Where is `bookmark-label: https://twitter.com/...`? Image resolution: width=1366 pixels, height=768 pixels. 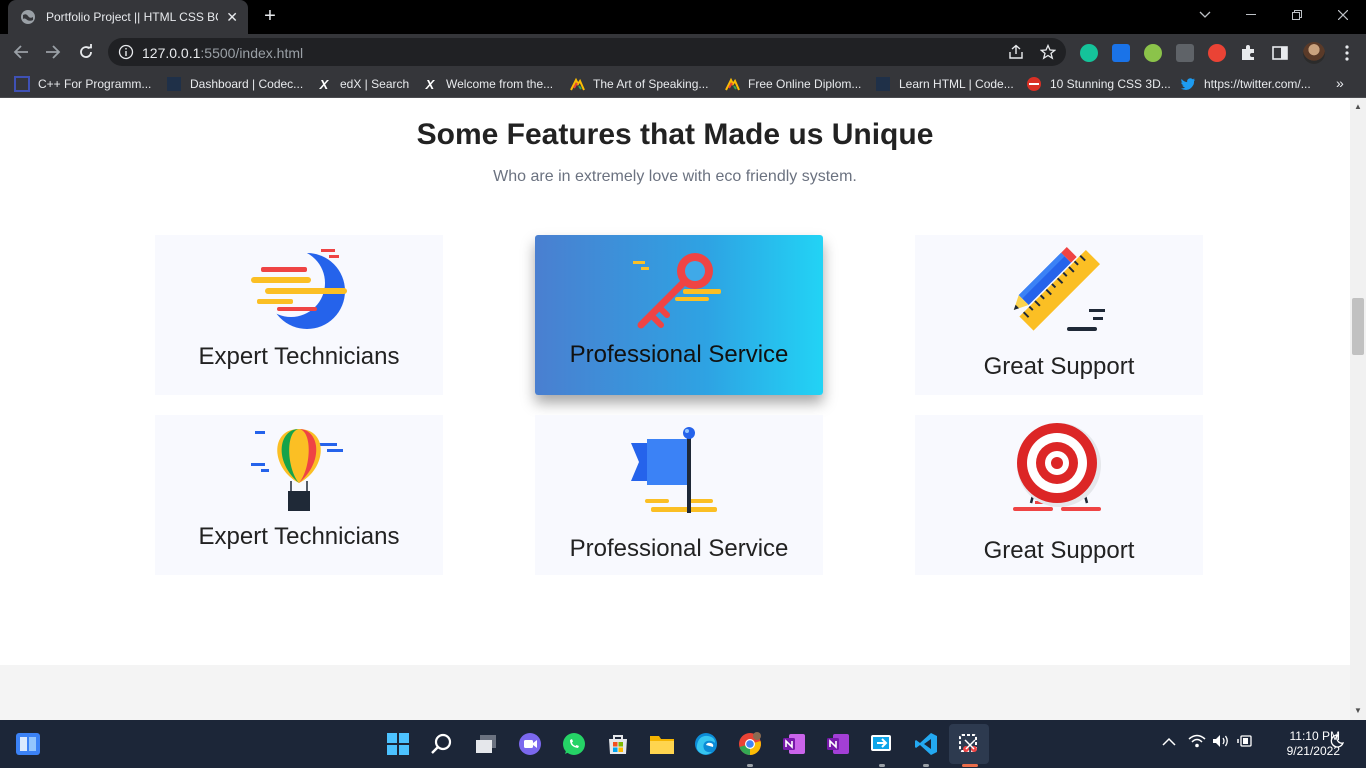
bookmark-label: https://twitter.com/... is located at coordinates (1257, 84).